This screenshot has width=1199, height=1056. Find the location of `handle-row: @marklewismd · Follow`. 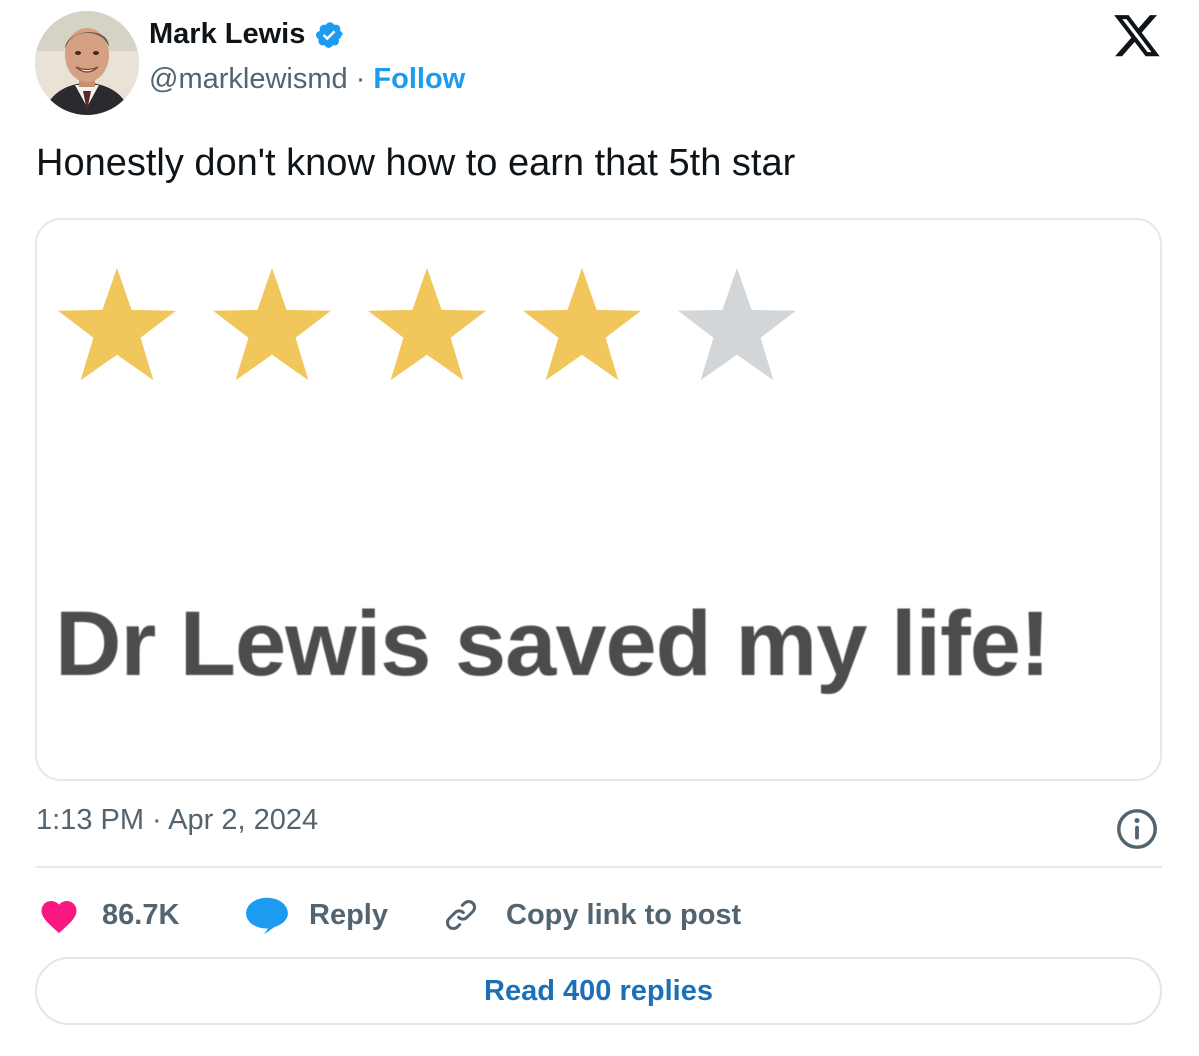

handle-row: @marklewismd · Follow is located at coordinates (307, 79).